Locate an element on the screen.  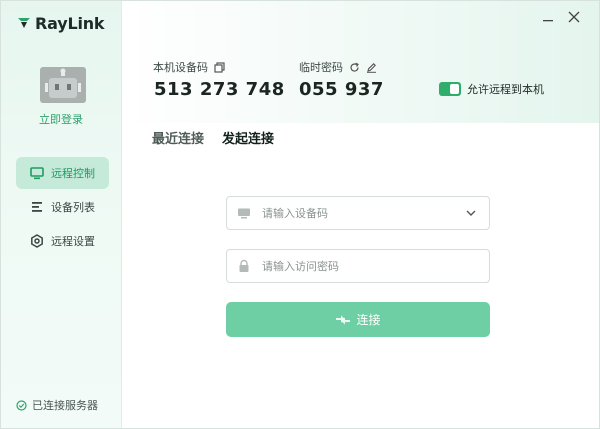
copy-icon is located at coordinates (219, 67).